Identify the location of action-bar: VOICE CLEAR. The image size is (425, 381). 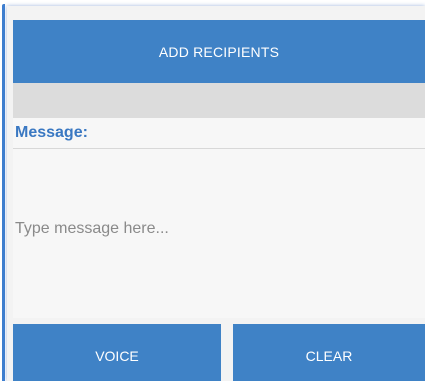
(219, 352).